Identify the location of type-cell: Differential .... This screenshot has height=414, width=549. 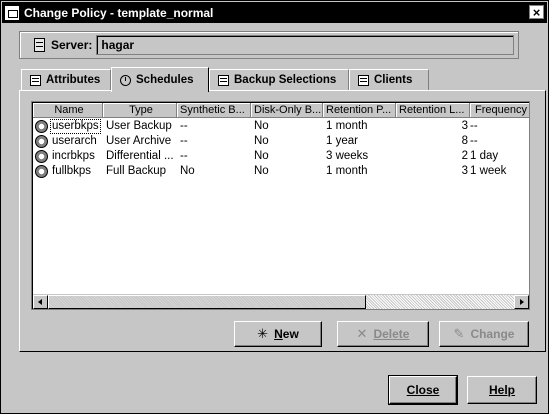
(140, 156).